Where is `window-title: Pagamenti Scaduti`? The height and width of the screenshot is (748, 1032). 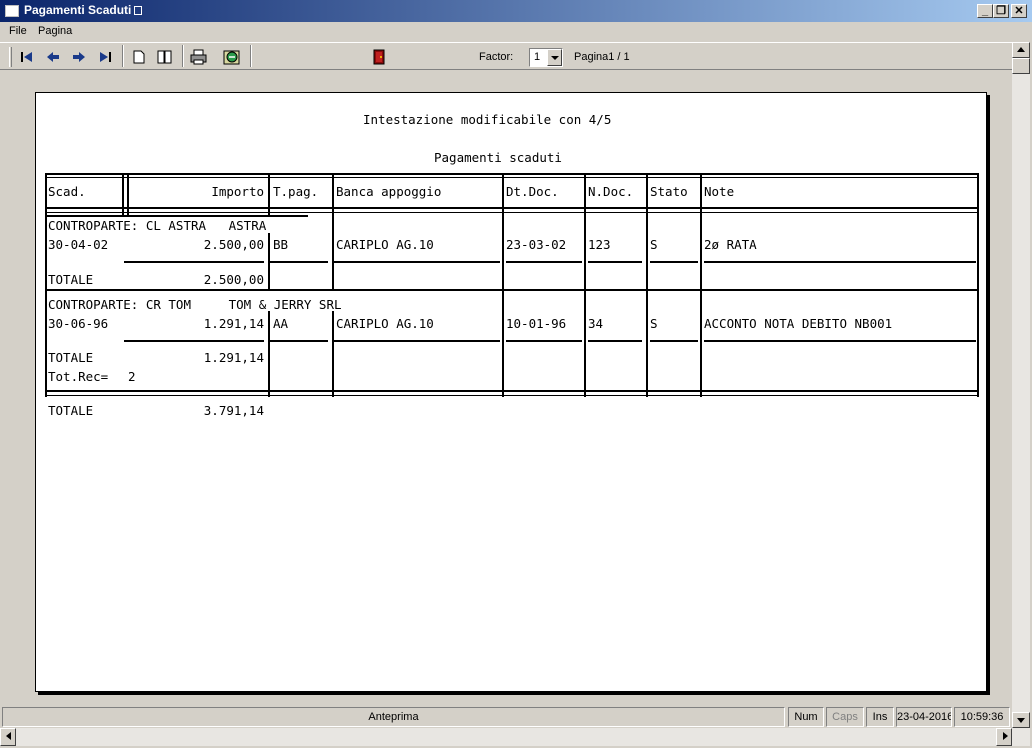
window-title: Pagamenti Scaduti is located at coordinates (83, 10).